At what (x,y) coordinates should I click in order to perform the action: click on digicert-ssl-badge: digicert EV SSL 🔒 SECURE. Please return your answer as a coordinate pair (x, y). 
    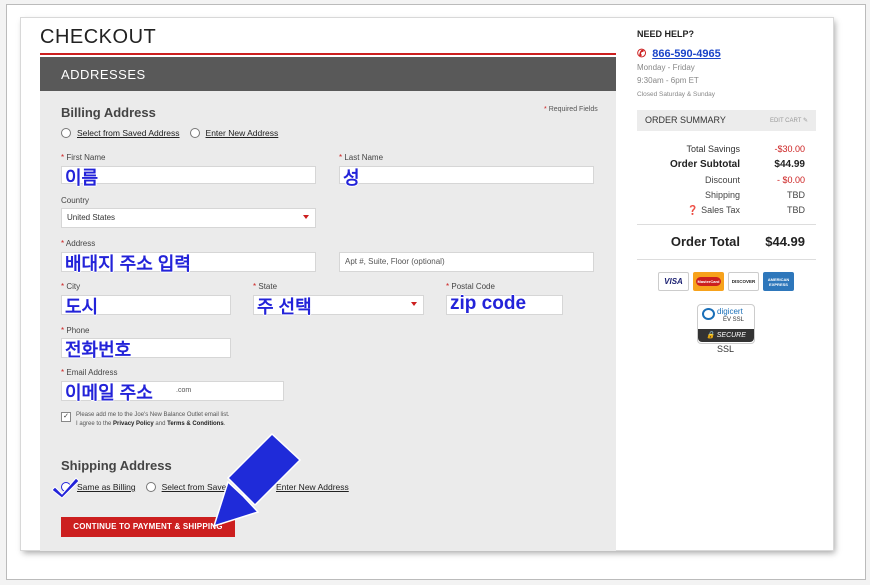
    Looking at the image, I should click on (726, 324).